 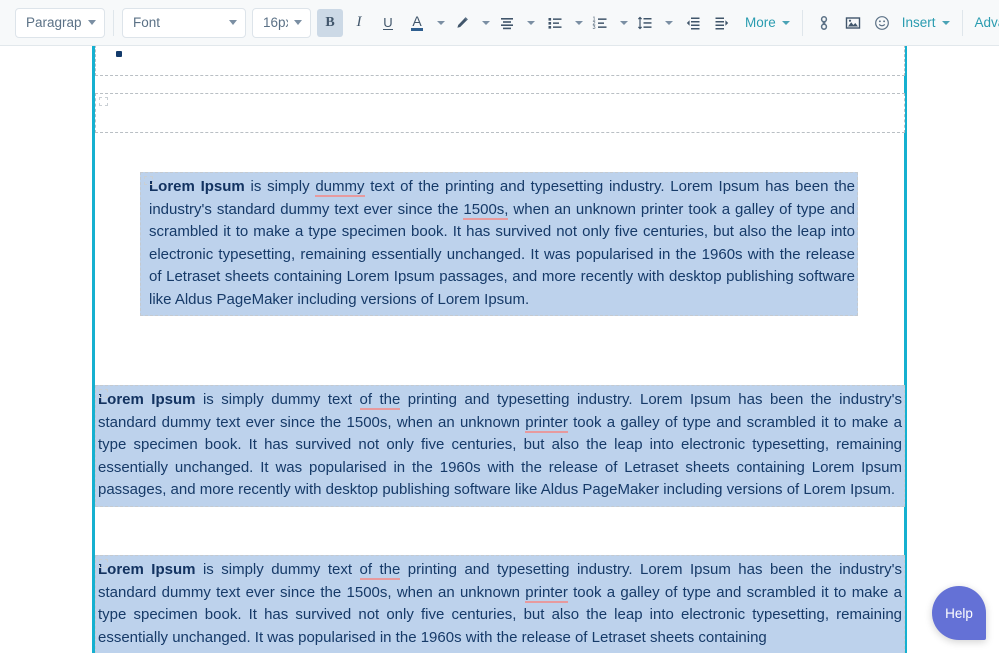 I want to click on paragraph-style-select: Paragraph, so click(x=60, y=22).